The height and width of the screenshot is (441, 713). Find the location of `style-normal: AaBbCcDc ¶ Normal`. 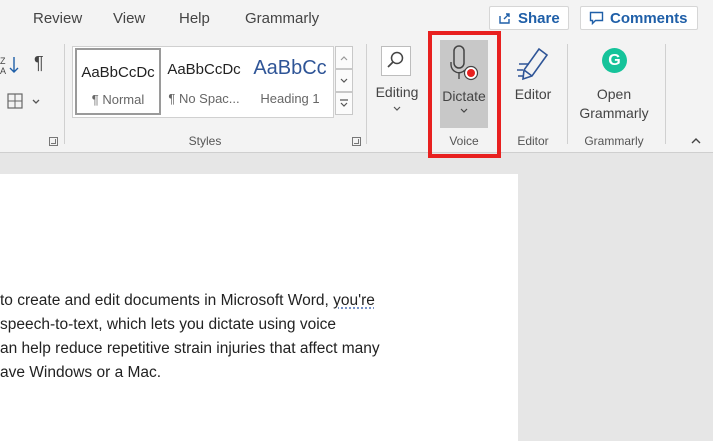

style-normal: AaBbCcDc ¶ Normal is located at coordinates (118, 81).